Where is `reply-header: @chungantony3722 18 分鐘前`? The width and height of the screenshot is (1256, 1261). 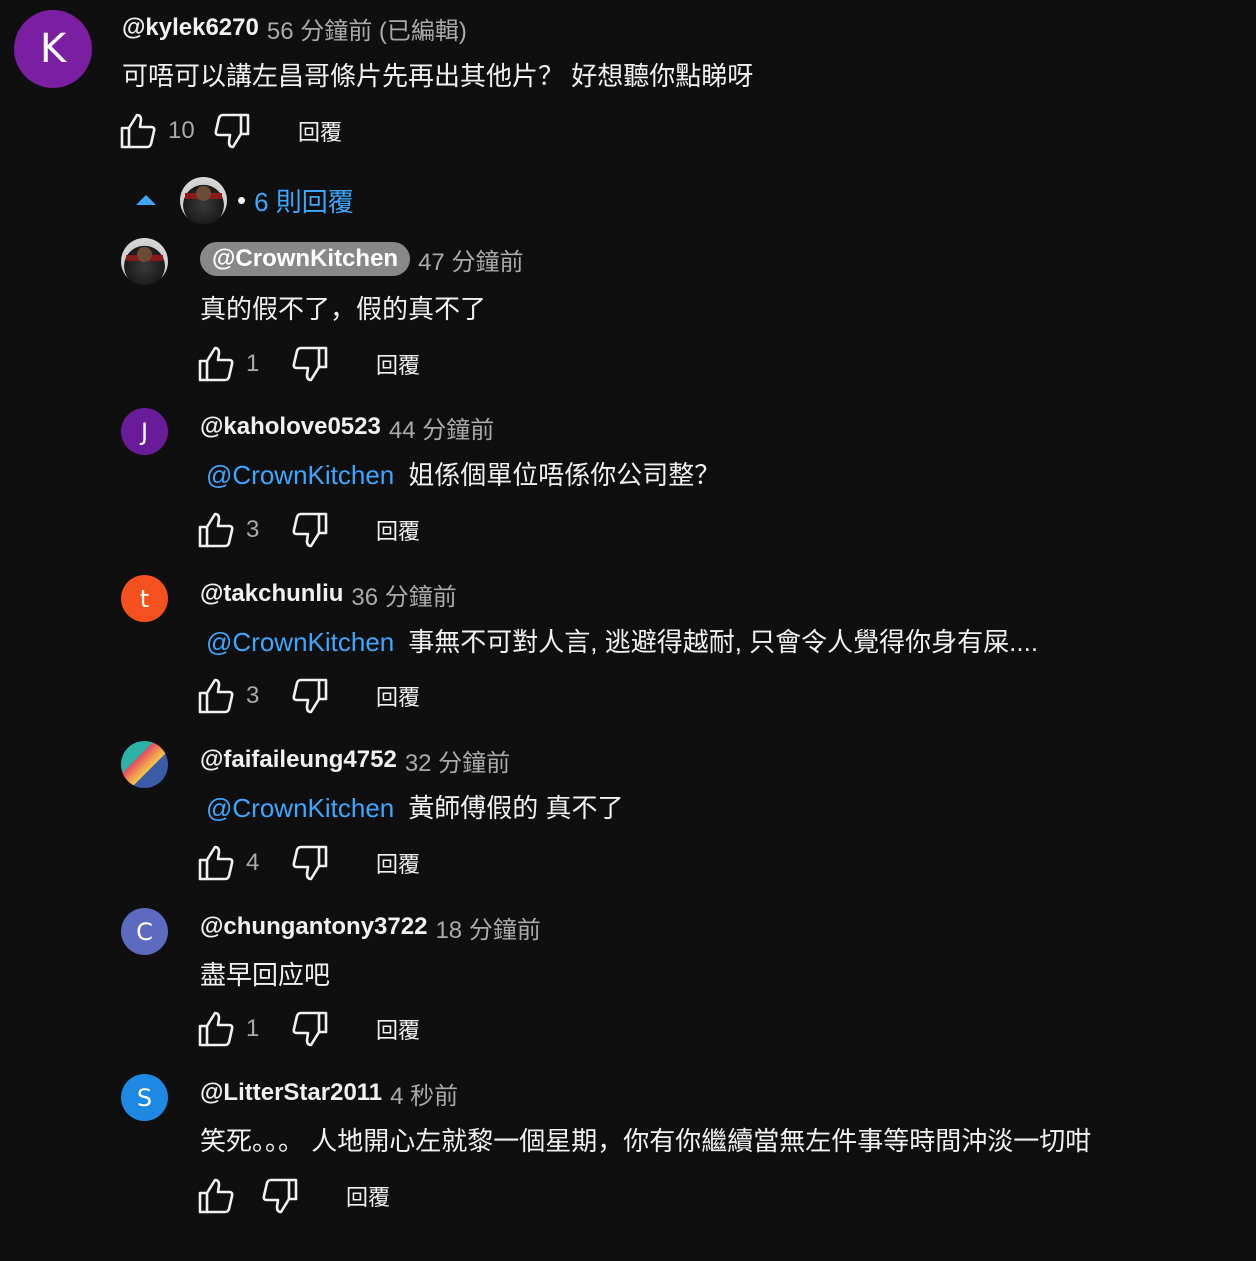 reply-header: @chungantony3722 18 分鐘前 is located at coordinates (370, 927).